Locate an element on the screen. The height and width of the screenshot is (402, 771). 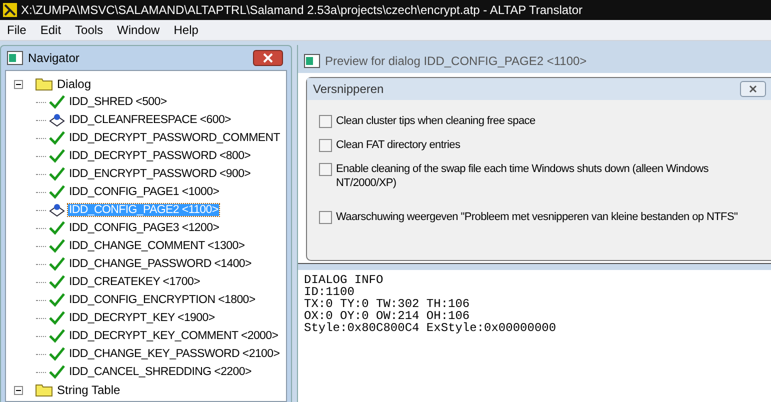
info-line: Style:0x80C800C4 ExStyle:0x00000000 is located at coordinates (431, 328).